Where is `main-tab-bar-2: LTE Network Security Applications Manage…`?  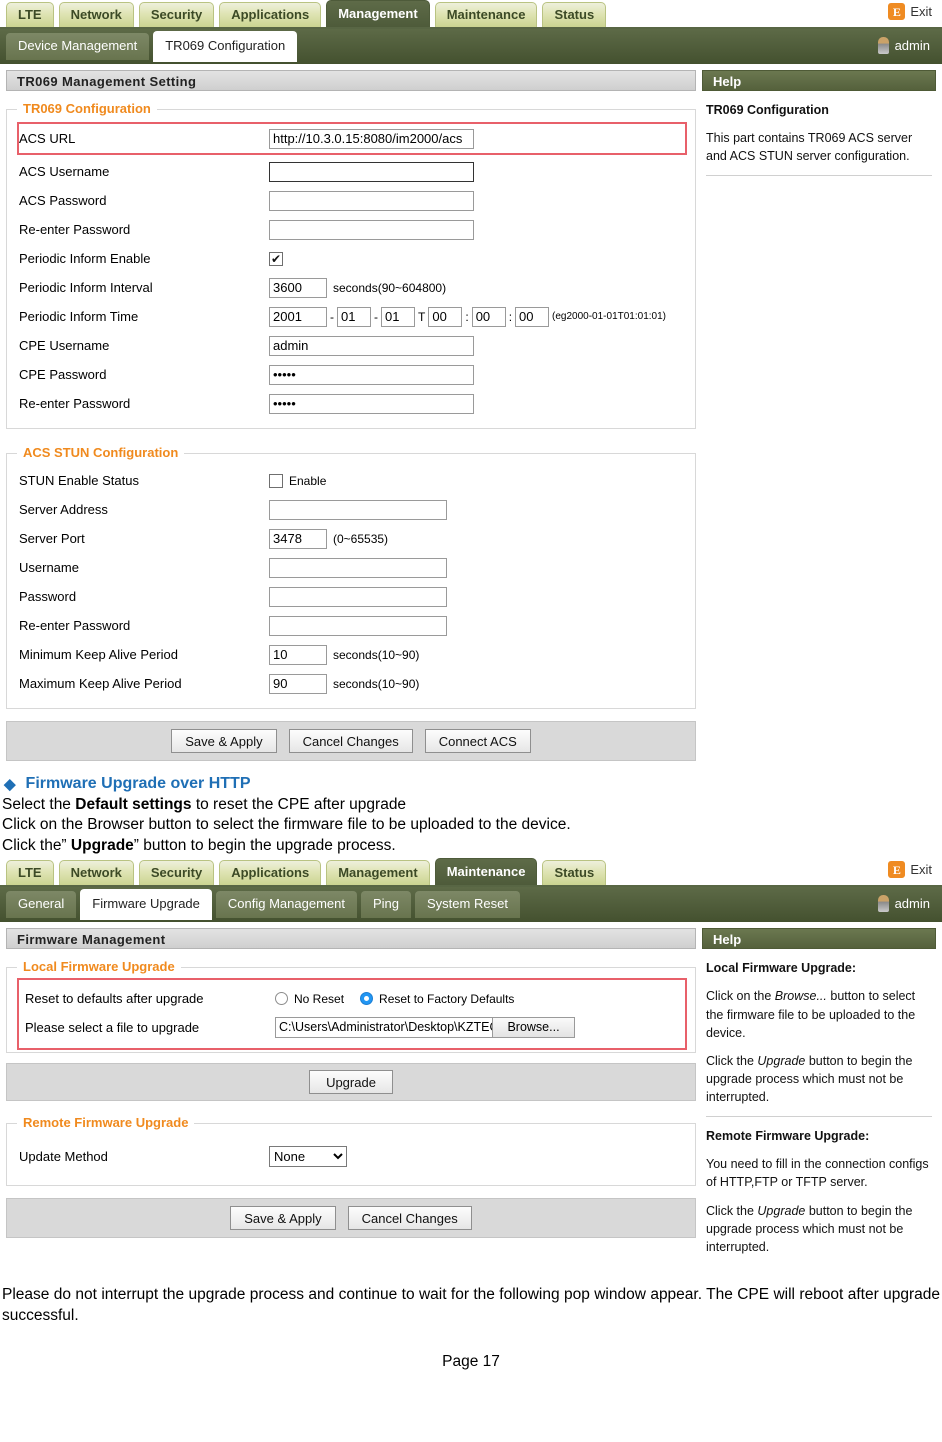
main-tab-bar-2: LTE Network Security Applications Manage… is located at coordinates (471, 873).